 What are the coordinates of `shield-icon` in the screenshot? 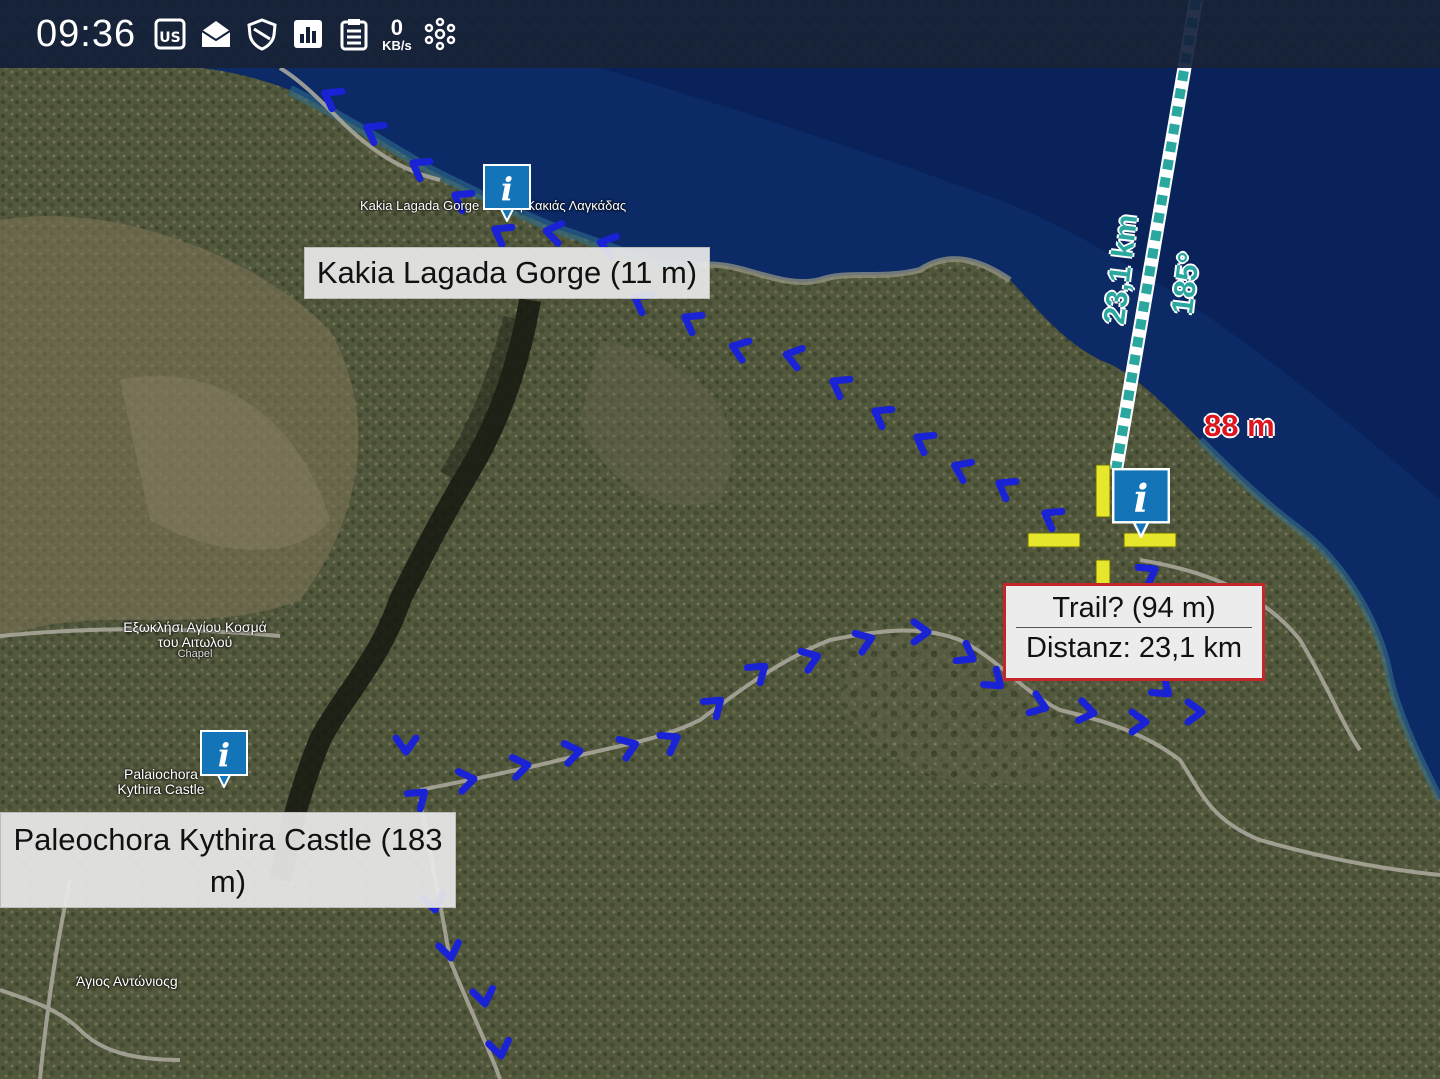 It's located at (262, 34).